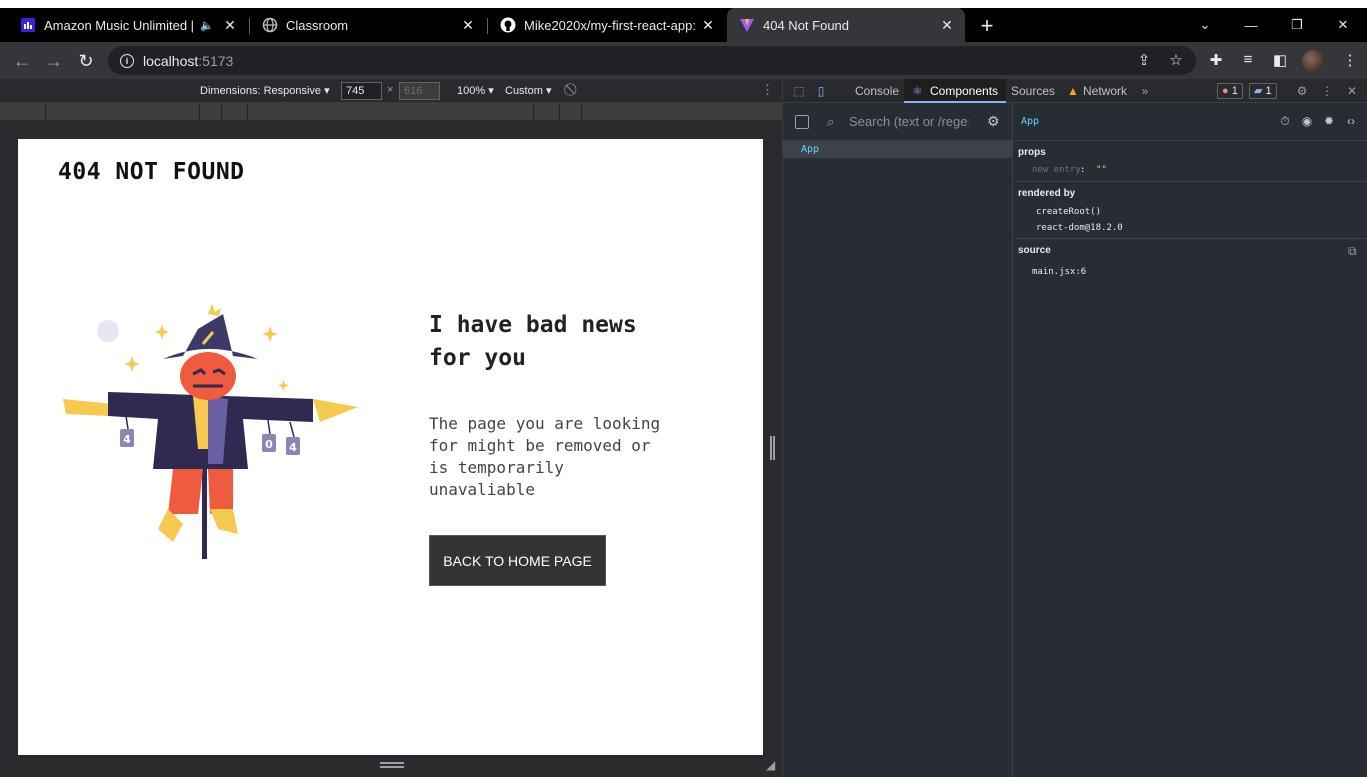  I want to click on speaker-icon: 🔈, so click(207, 25).